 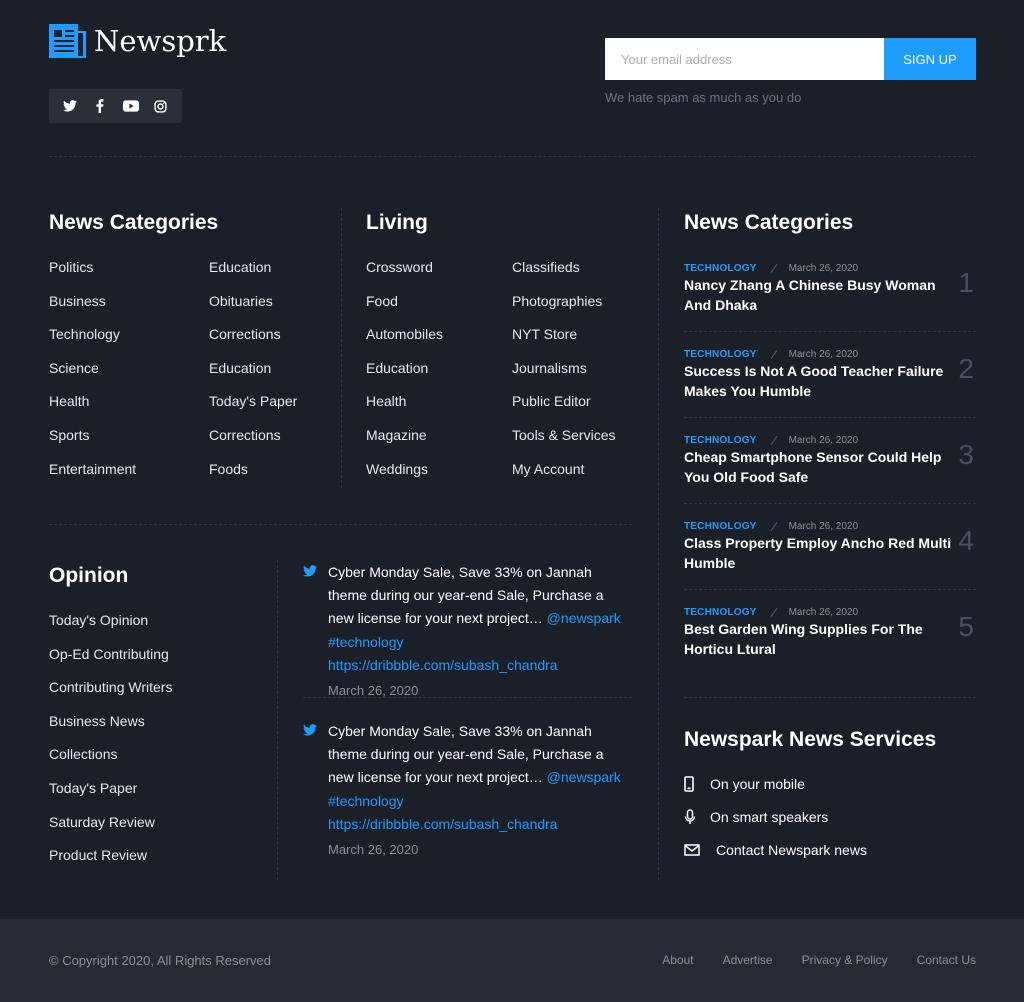 I want to click on news-categories-heading: News Categories, so click(x=134, y=222).